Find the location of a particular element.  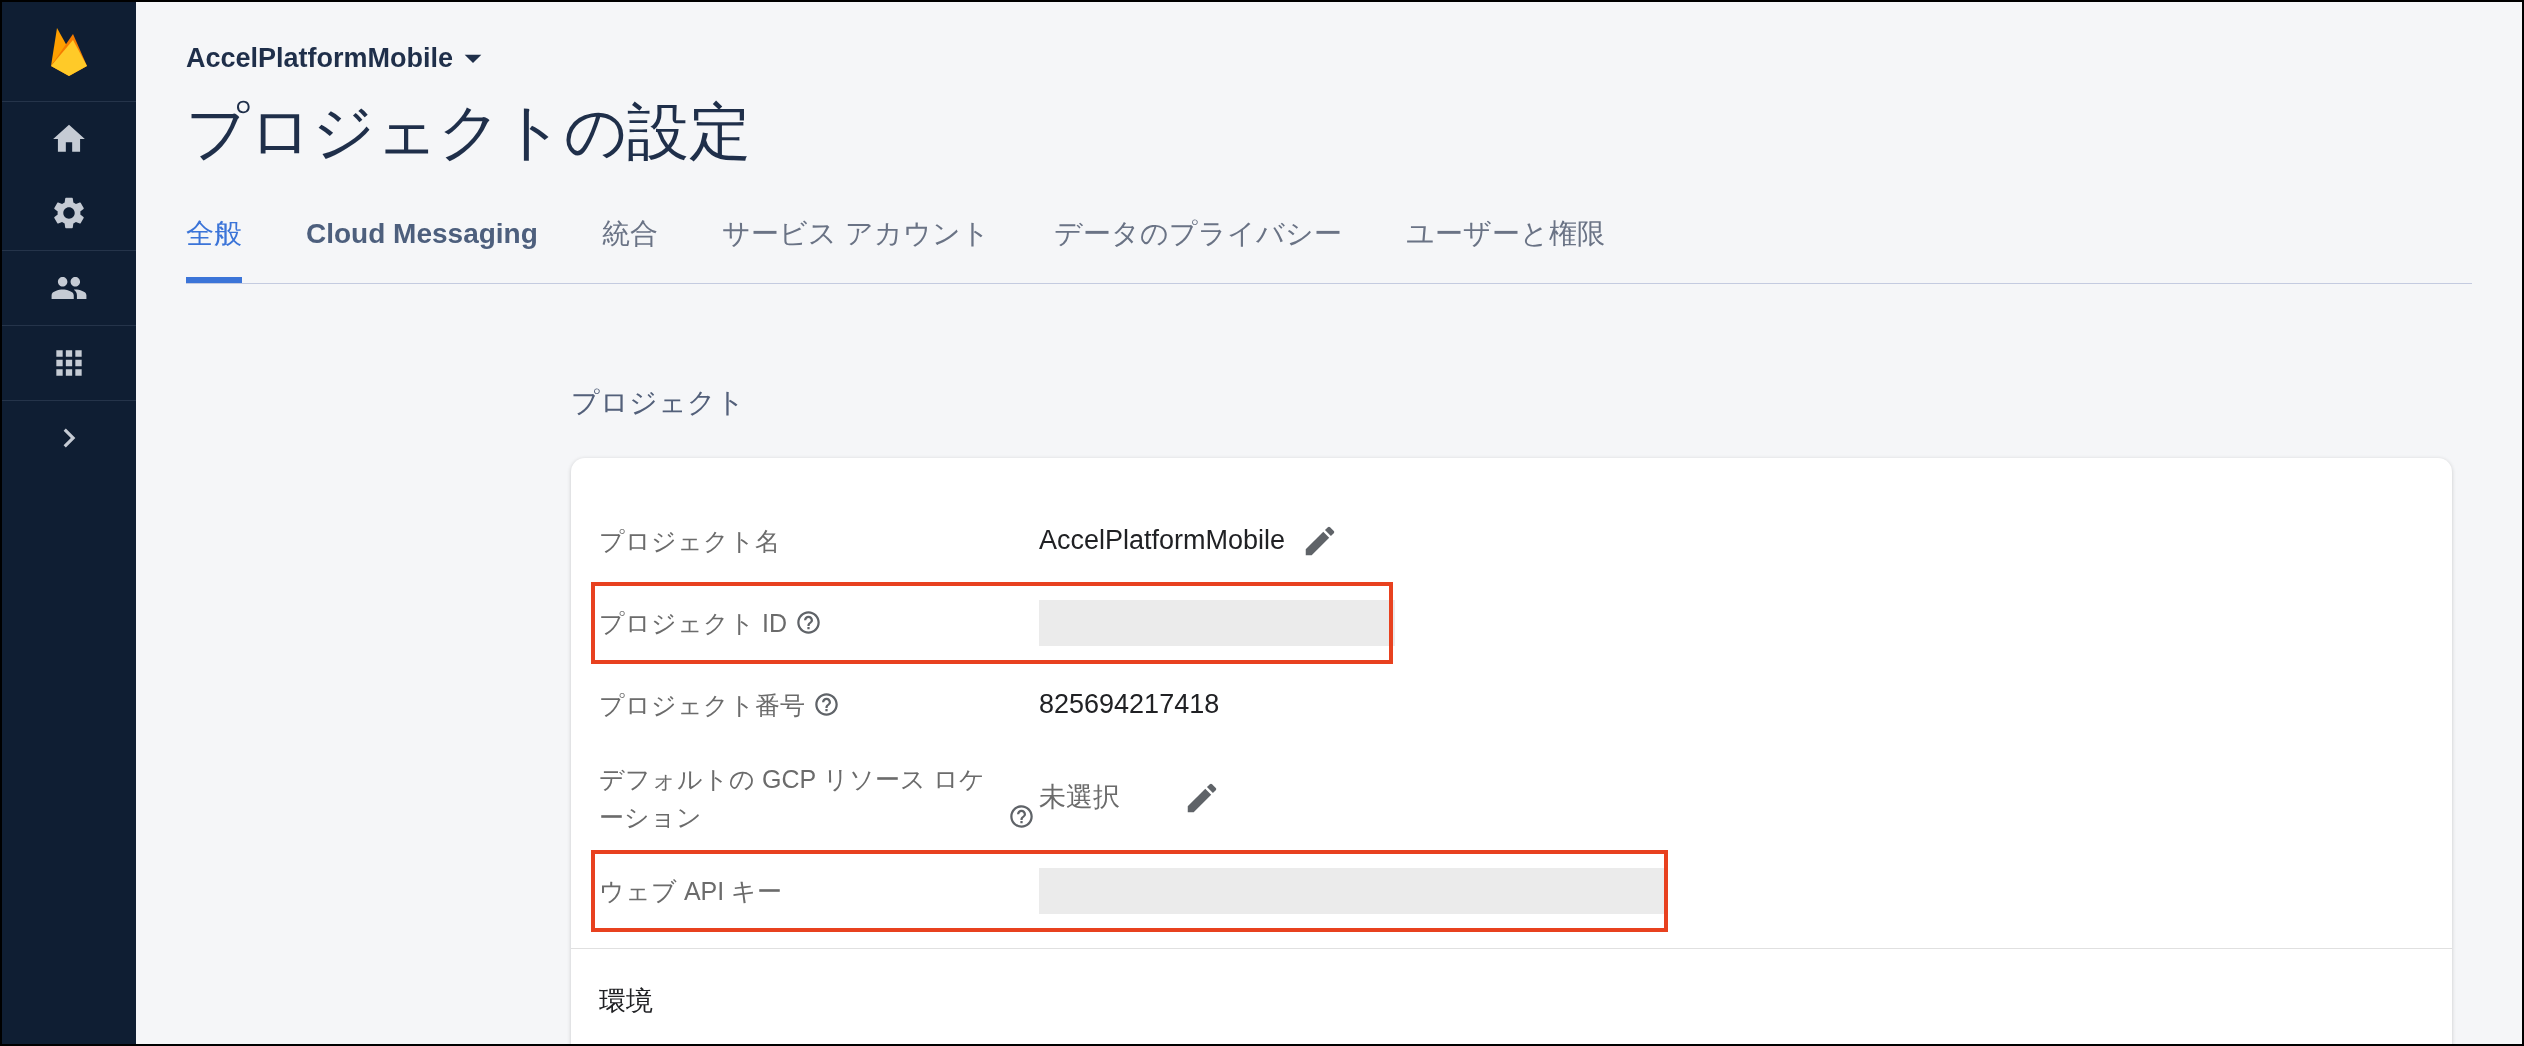

tab: ユーザーと権限 is located at coordinates (1505, 247).